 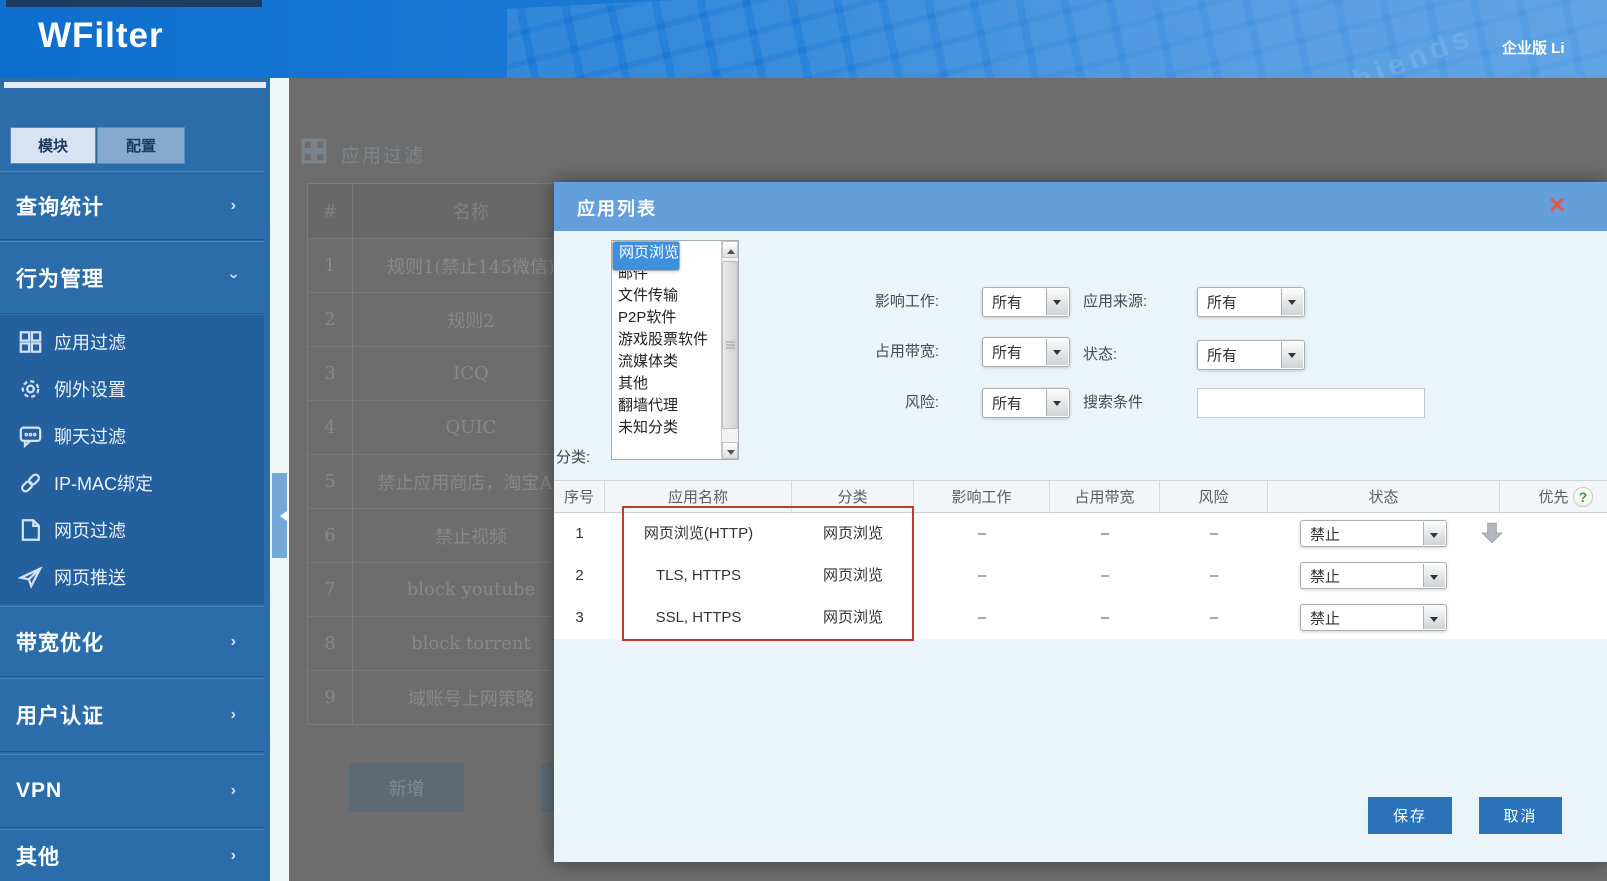 I want to click on thumb-grip-icon, so click(x=730, y=345).